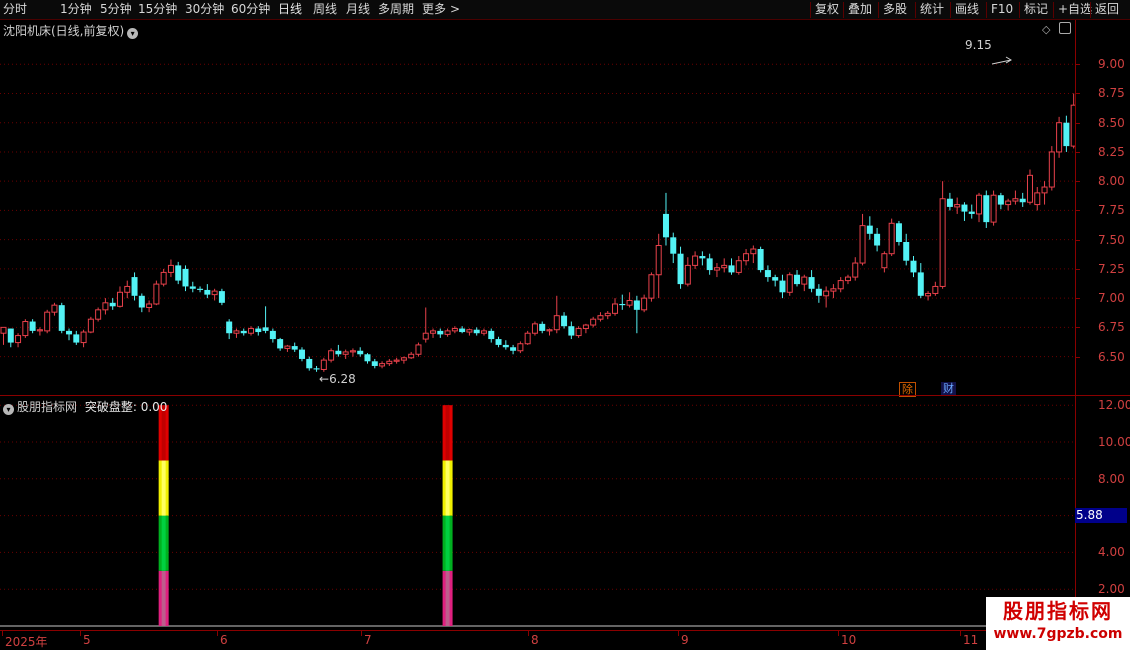 The width and height of the screenshot is (1130, 650). I want to click on toolbar-tab-3: 15分钟, so click(157, 9).